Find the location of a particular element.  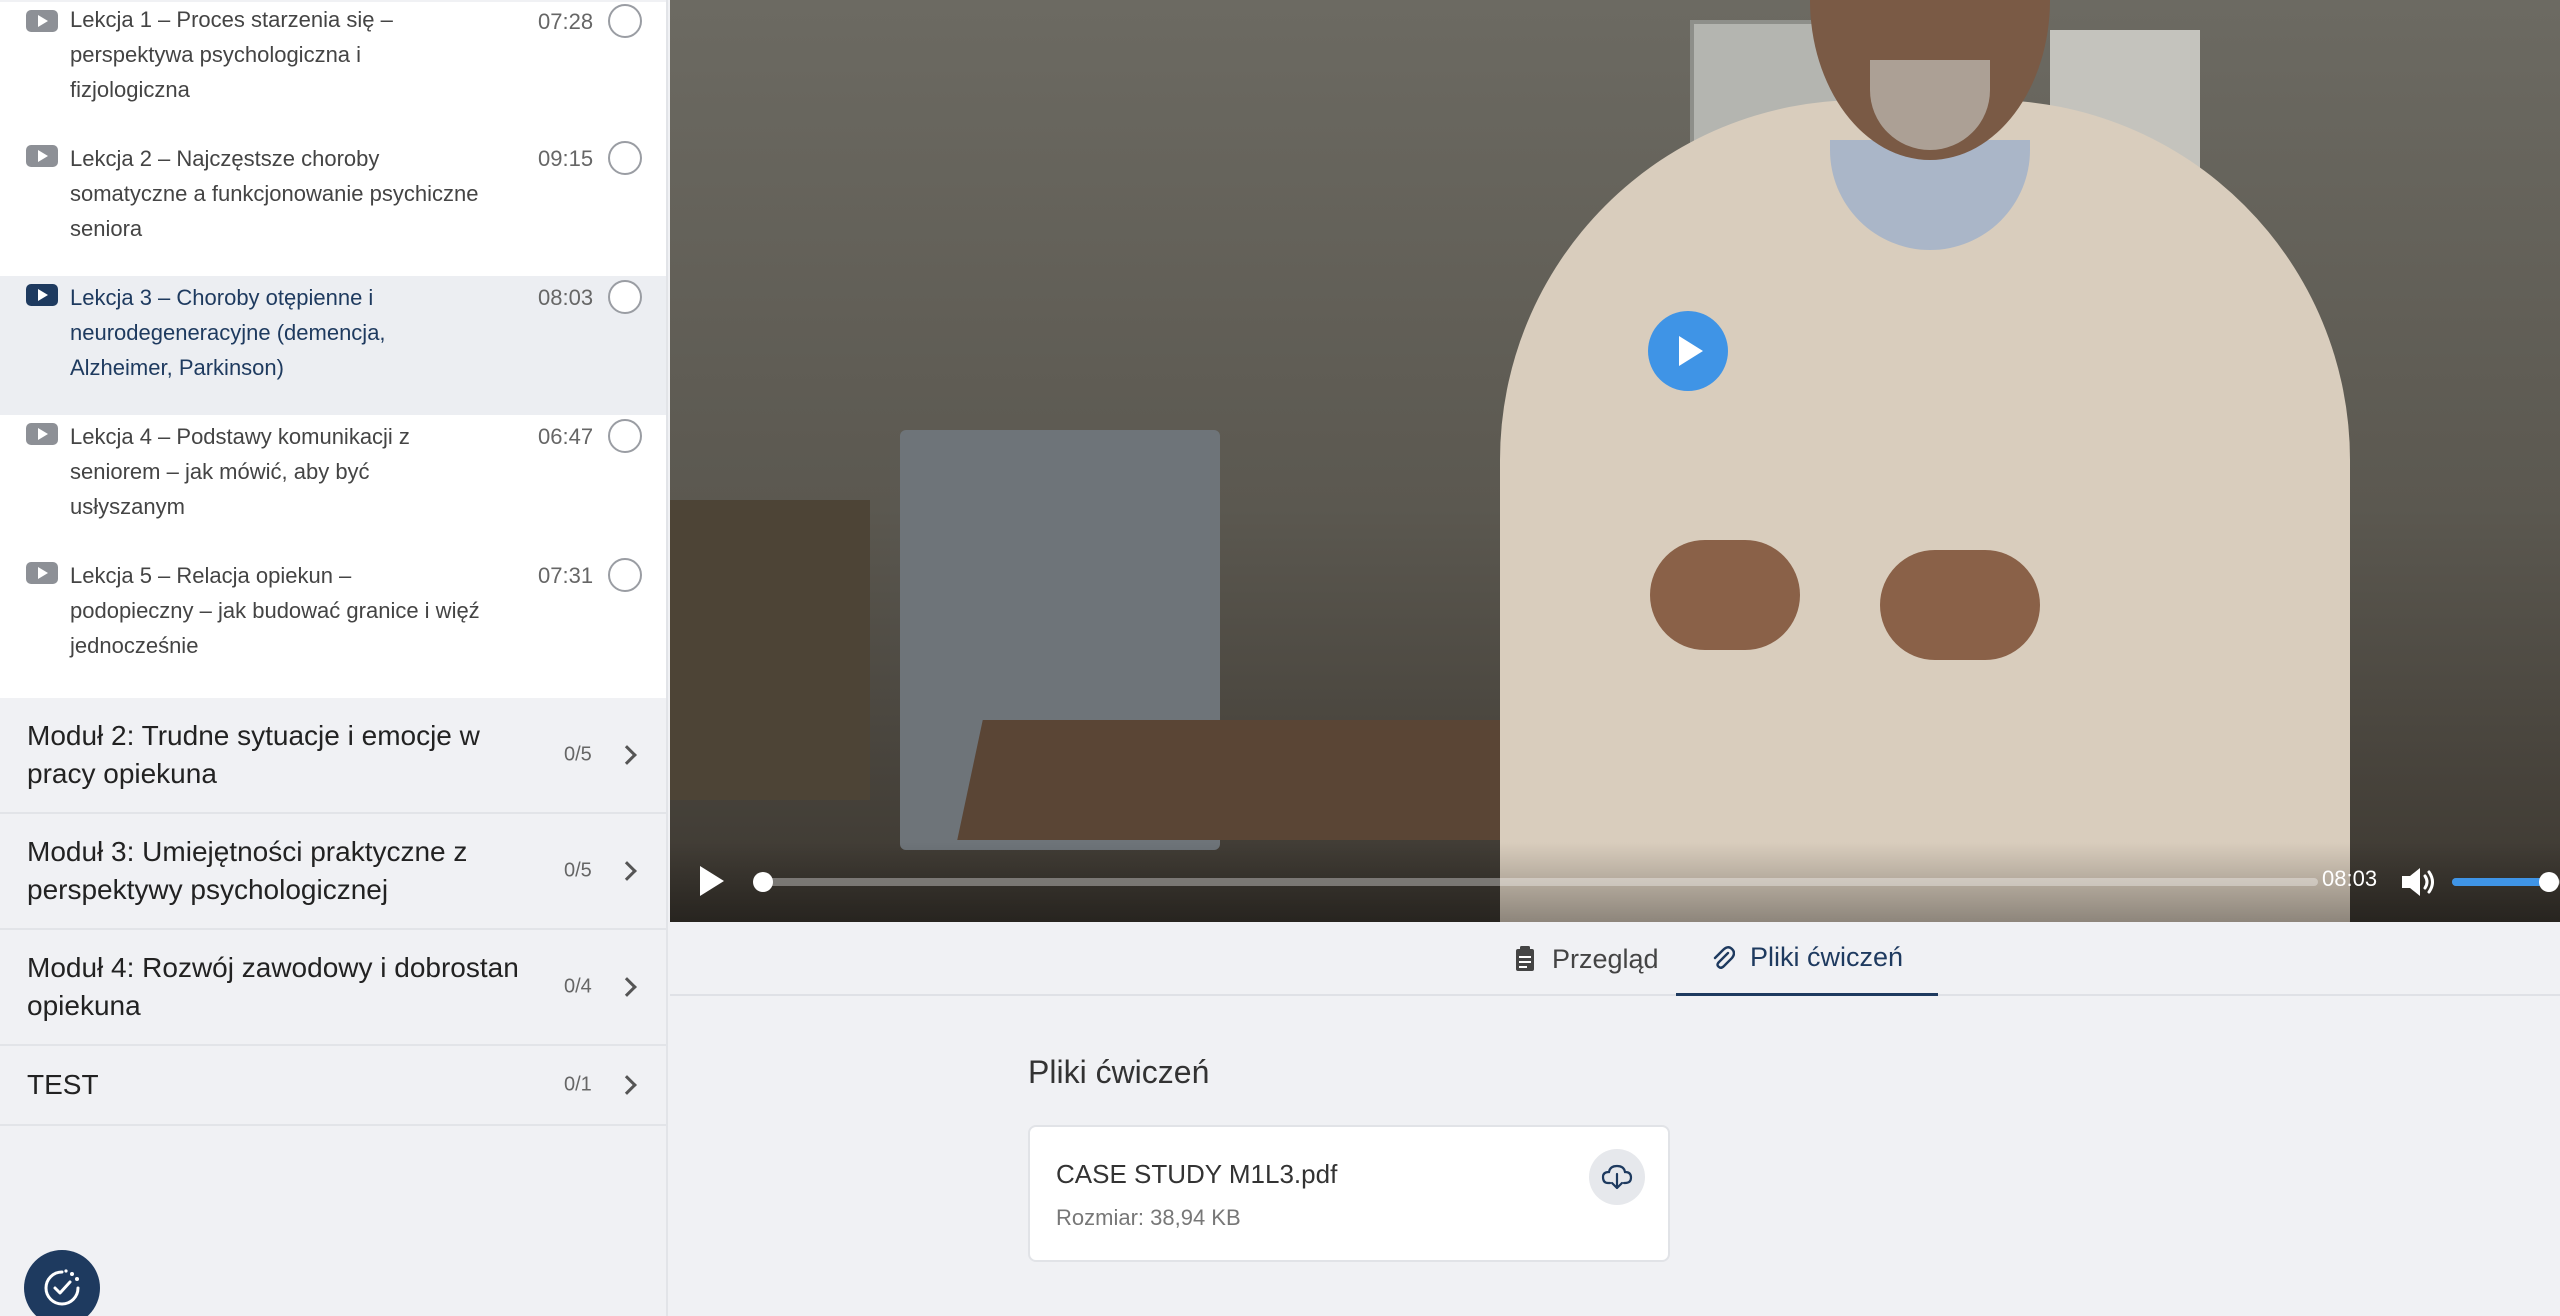

cloud-download-icon is located at coordinates (1617, 1177).